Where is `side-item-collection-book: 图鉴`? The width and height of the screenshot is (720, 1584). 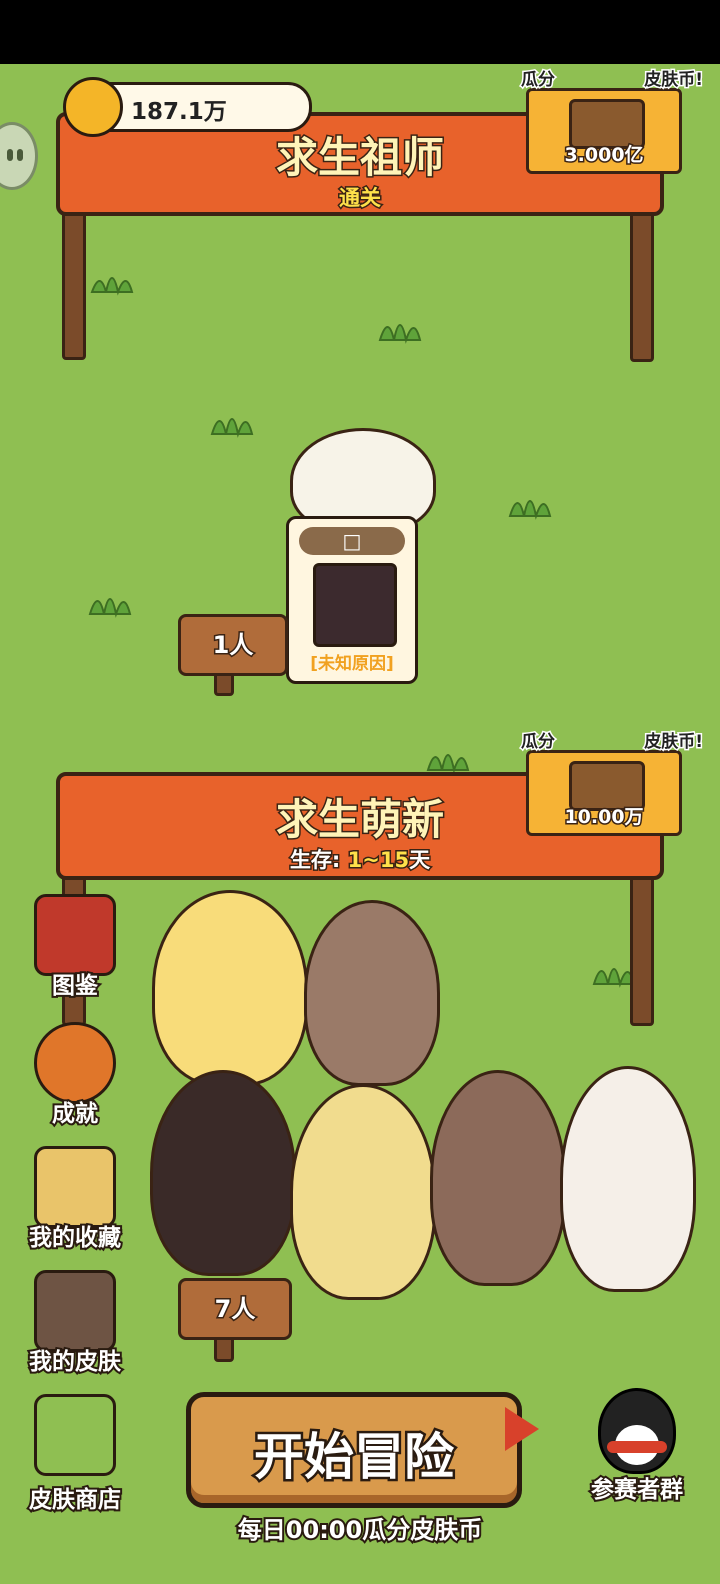
side-item-collection-book: 图鉴 is located at coordinates (75, 947).